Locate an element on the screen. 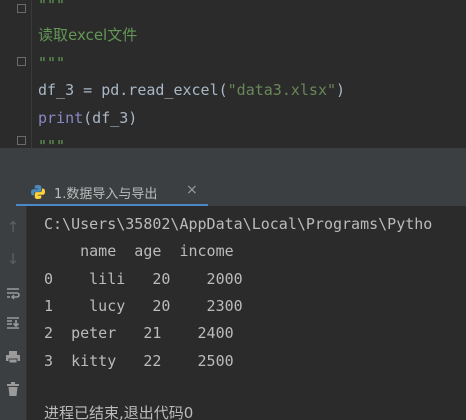  soft-wrap-icon is located at coordinates (13, 293).